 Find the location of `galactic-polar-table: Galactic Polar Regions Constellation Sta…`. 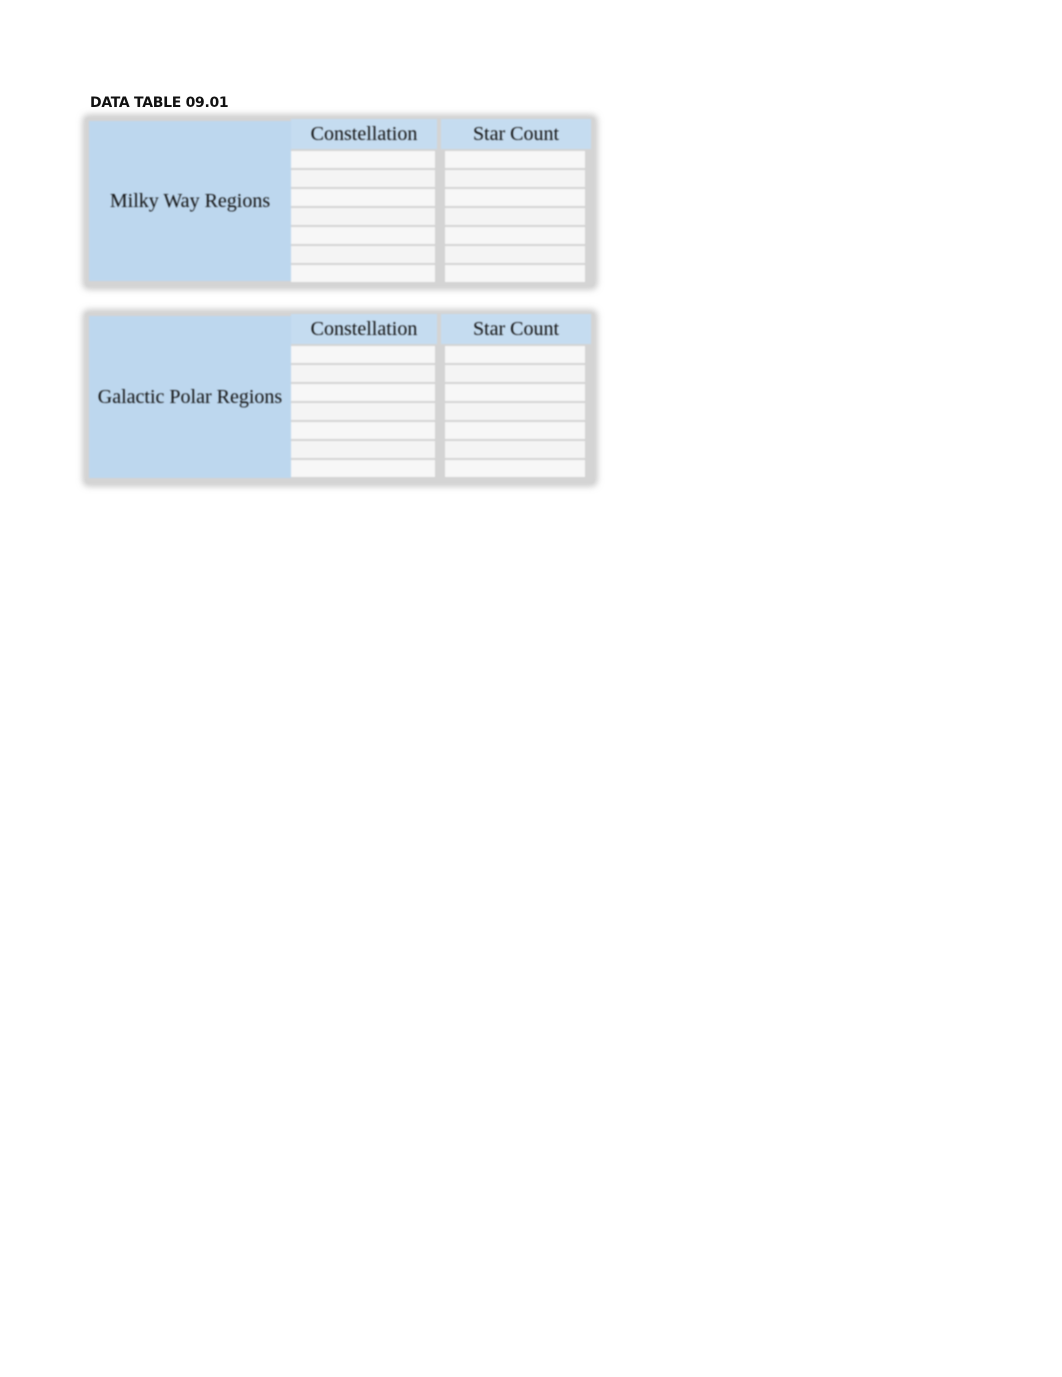

galactic-polar-table: Galactic Polar Regions Constellation Sta… is located at coordinates (340, 398).